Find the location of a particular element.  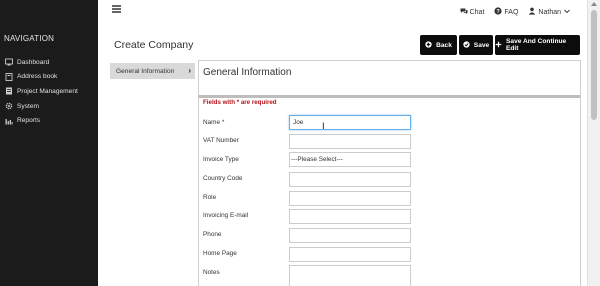

phone-input is located at coordinates (350, 235).